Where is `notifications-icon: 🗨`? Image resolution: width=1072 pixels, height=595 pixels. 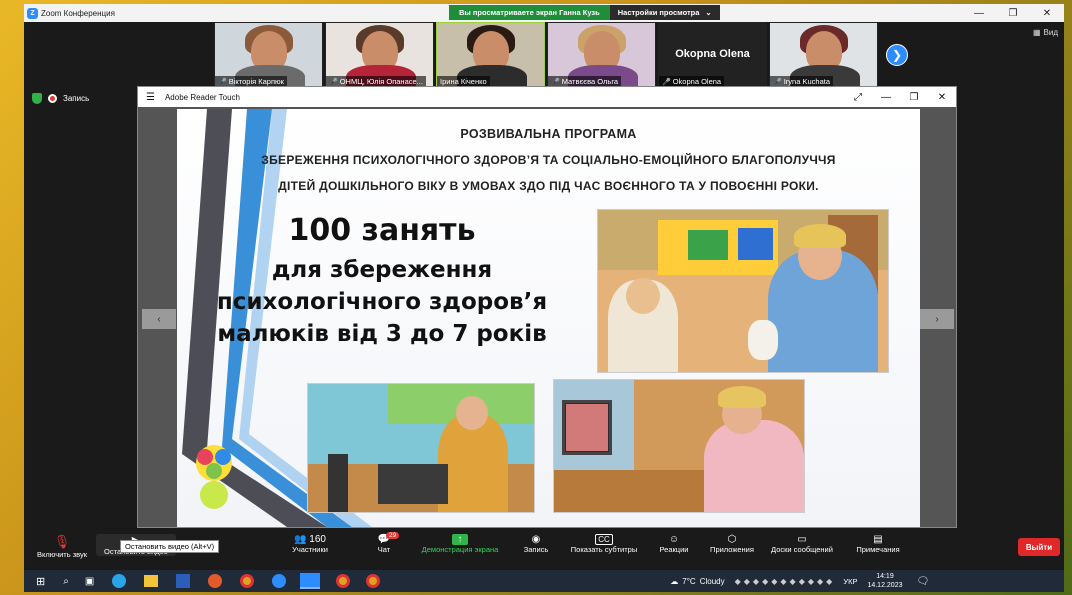
notifications-icon: 🗨 is located at coordinates (923, 581).